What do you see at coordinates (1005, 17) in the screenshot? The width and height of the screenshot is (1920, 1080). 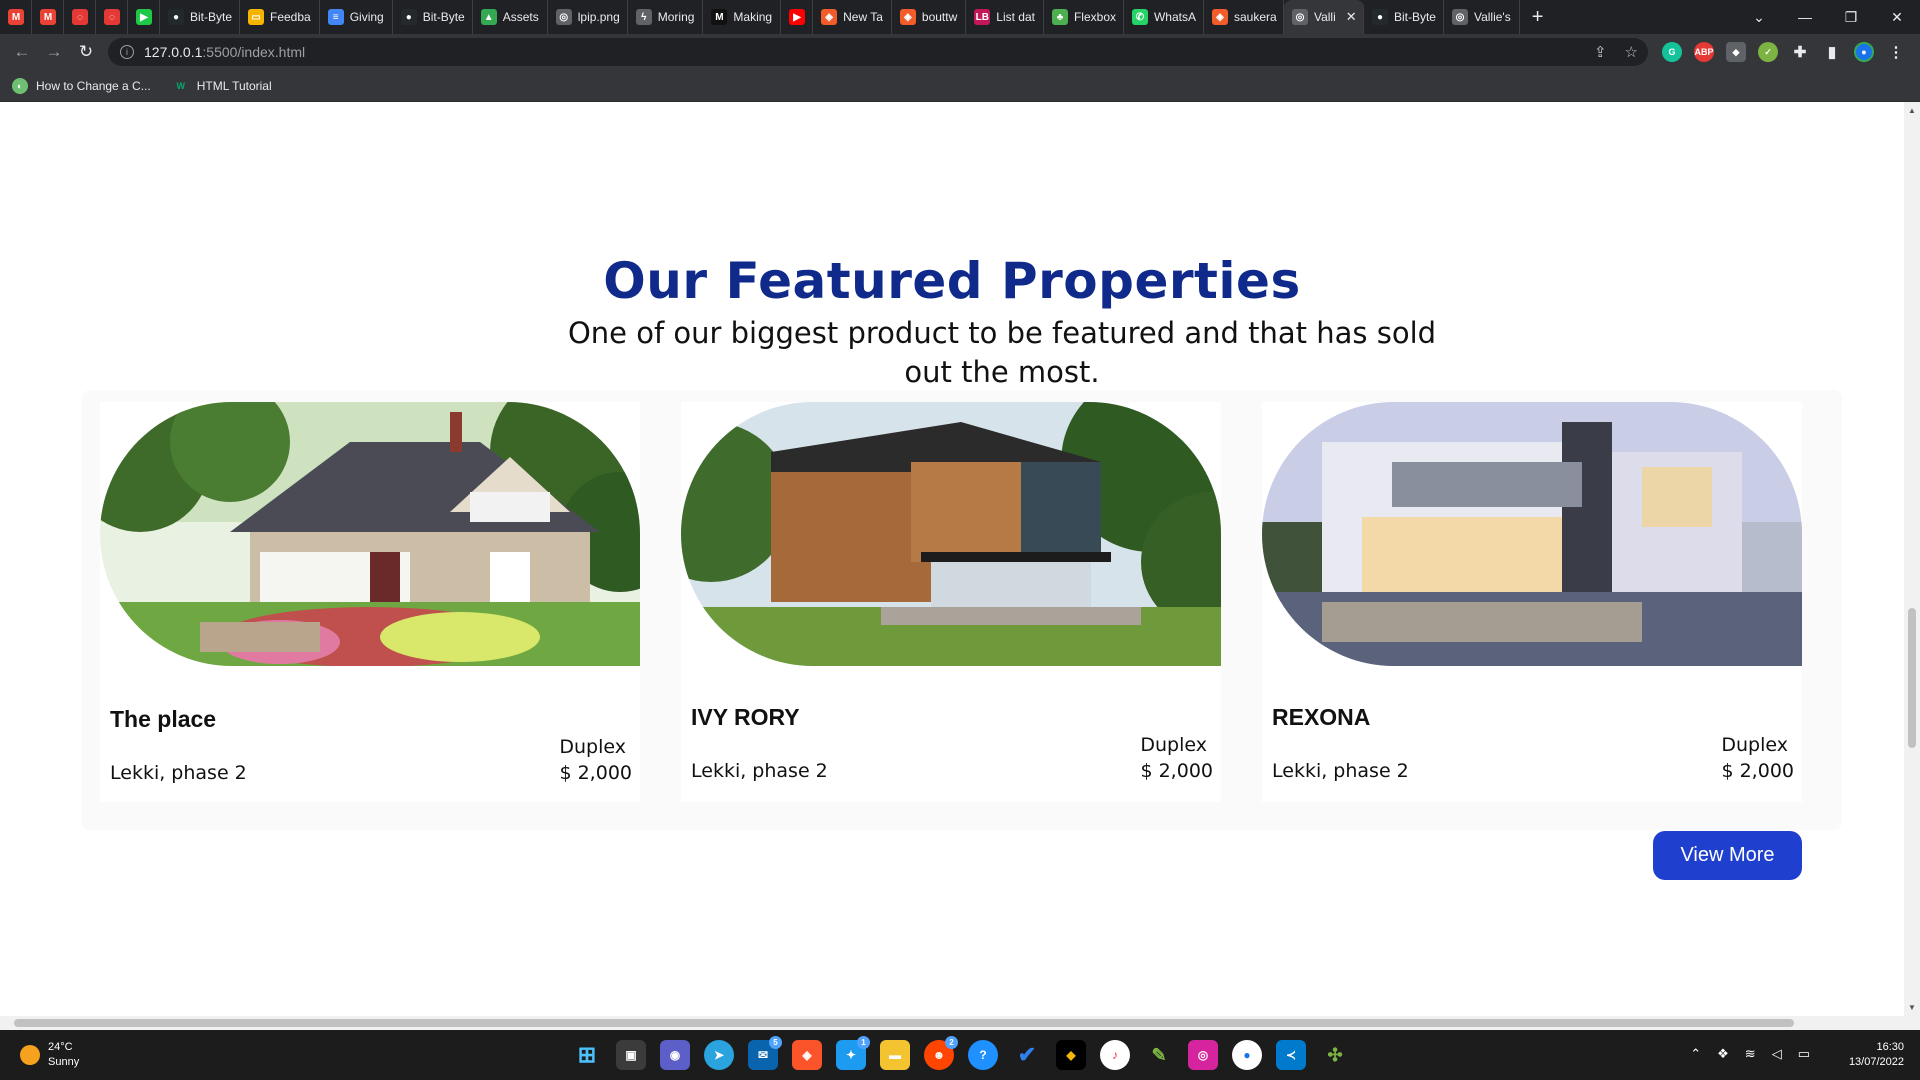 I see `browser-tab: LB List dat` at bounding box center [1005, 17].